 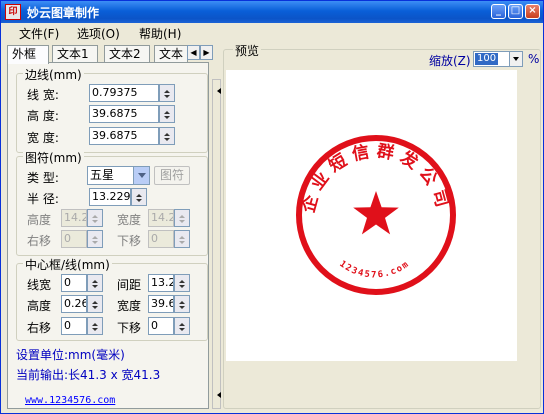 What do you see at coordinates (171, 54) in the screenshot?
I see `tab-text3: 文本` at bounding box center [171, 54].